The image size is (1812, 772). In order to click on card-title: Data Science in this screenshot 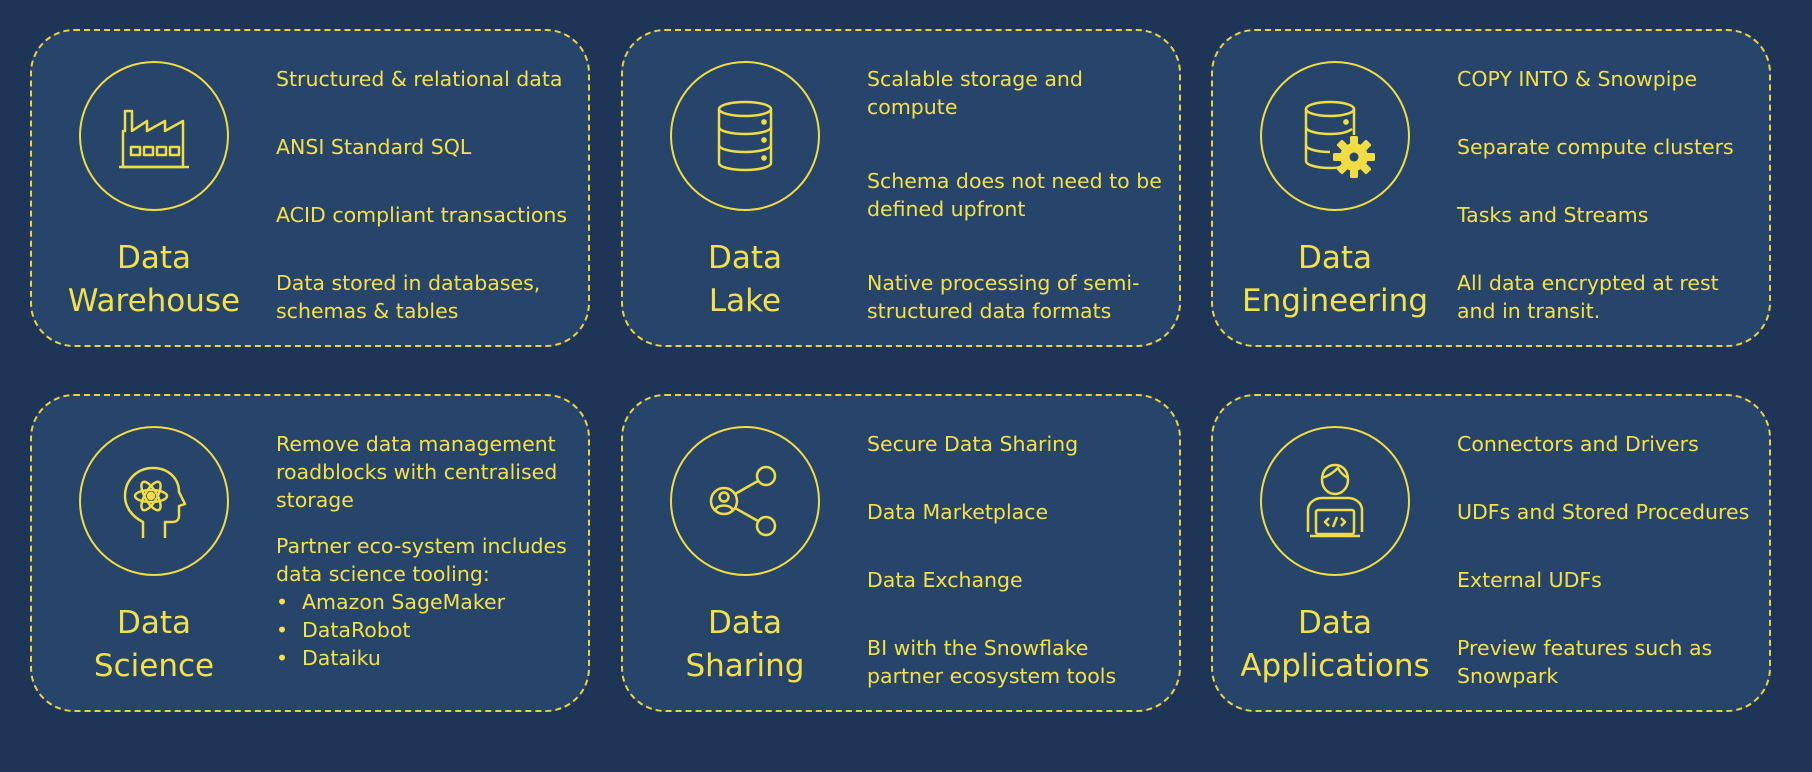, I will do `click(154, 644)`.